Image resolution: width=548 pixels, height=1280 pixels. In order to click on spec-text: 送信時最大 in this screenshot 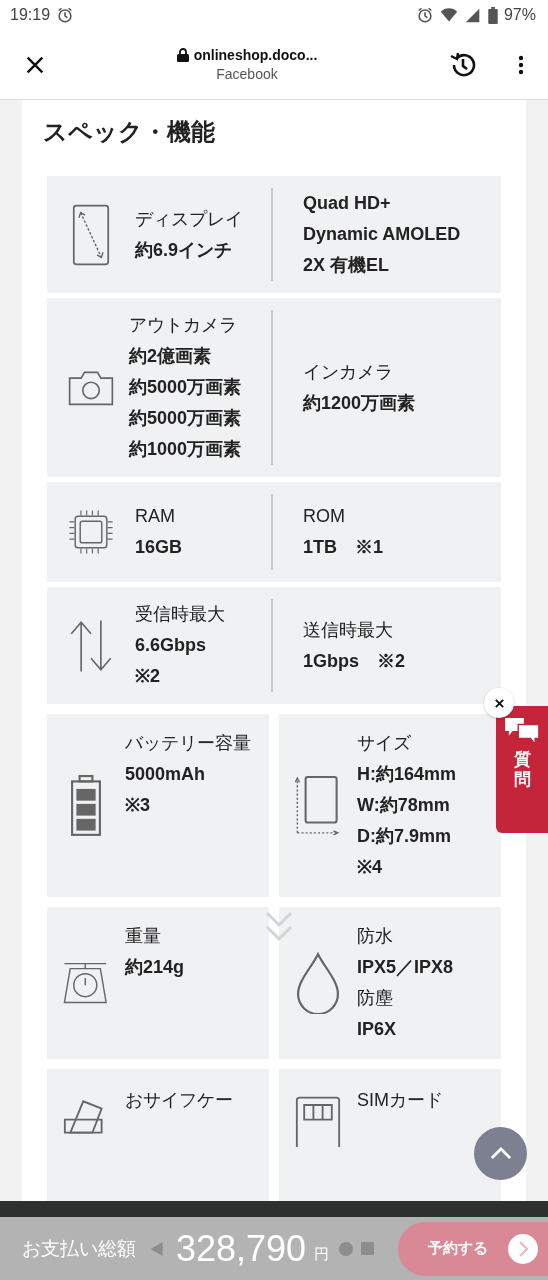, I will do `click(348, 630)`.